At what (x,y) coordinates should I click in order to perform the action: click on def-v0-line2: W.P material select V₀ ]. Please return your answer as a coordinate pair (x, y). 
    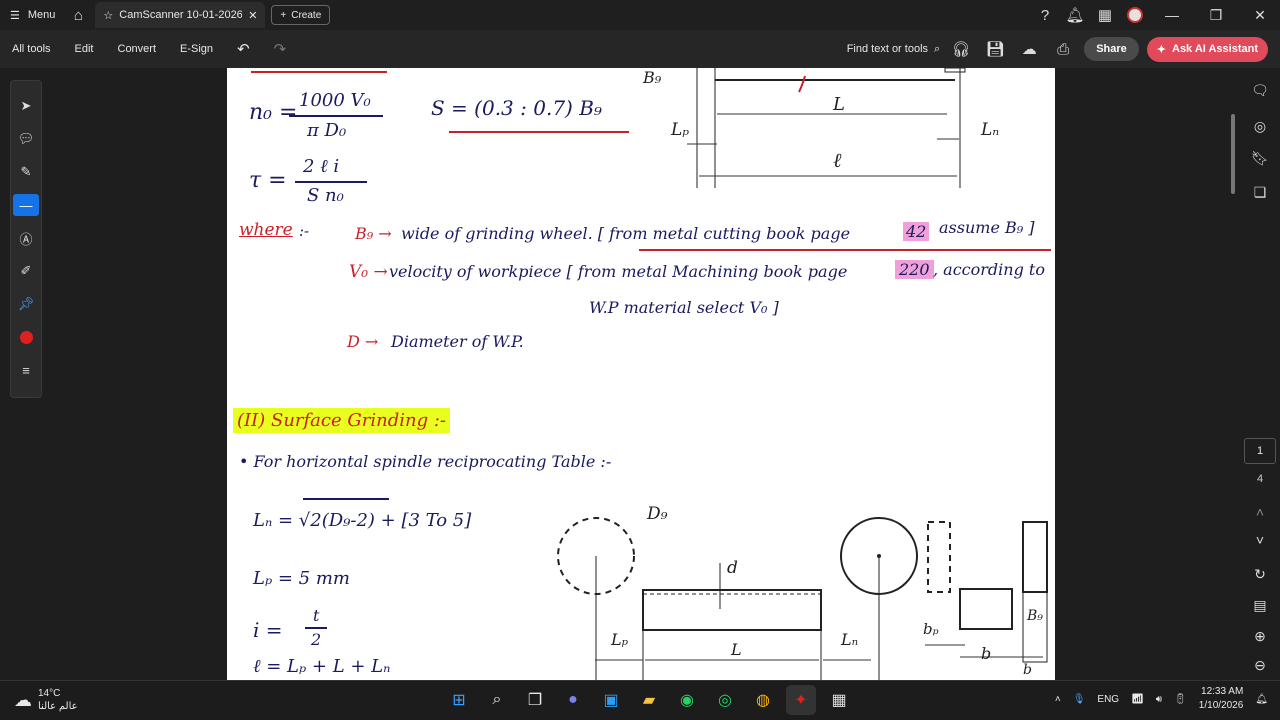
    Looking at the image, I should click on (684, 307).